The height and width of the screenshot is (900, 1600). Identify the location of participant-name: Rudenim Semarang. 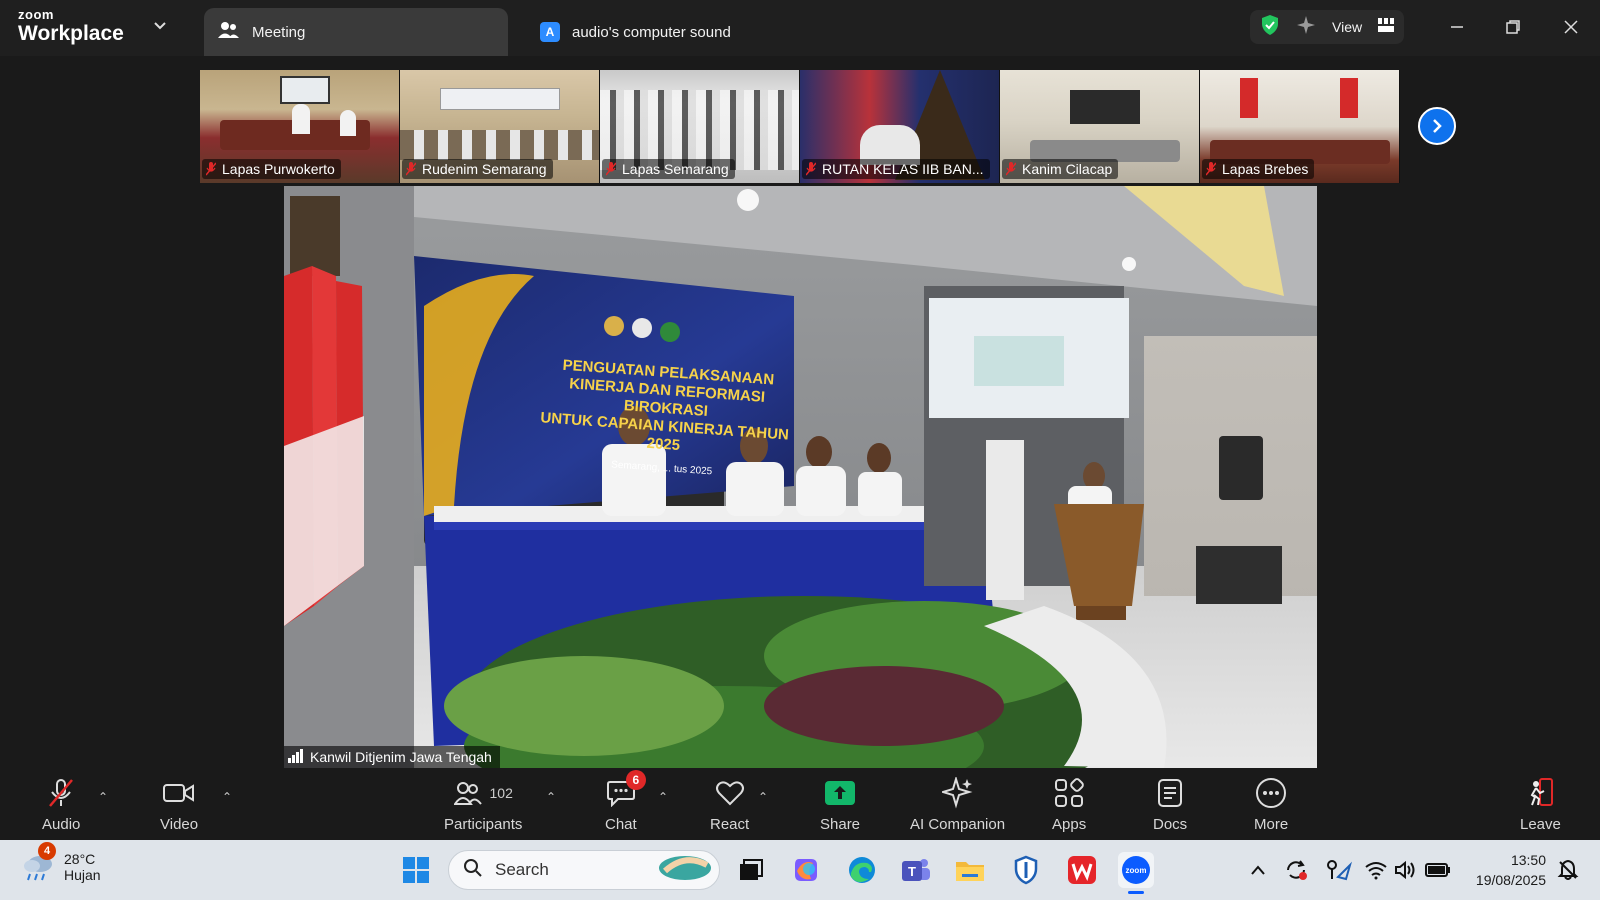
(477, 169).